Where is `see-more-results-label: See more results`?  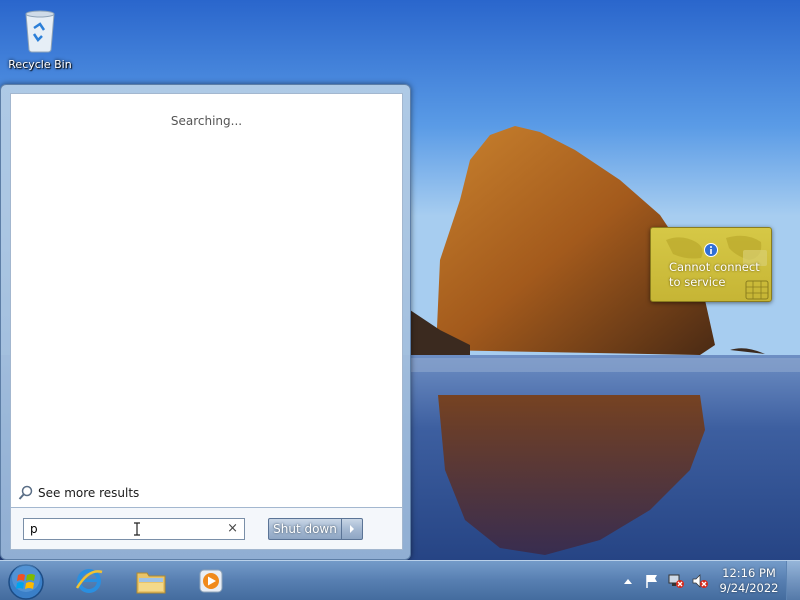
see-more-results-label: See more results is located at coordinates (89, 493).